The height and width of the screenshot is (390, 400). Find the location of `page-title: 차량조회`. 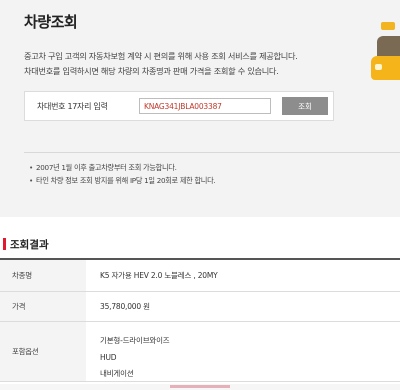

page-title: 차량조회 is located at coordinates (51, 22).